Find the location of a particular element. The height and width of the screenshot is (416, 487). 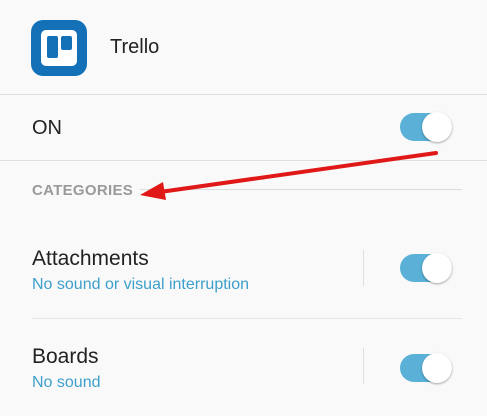

on-row-divider is located at coordinates (243, 160).